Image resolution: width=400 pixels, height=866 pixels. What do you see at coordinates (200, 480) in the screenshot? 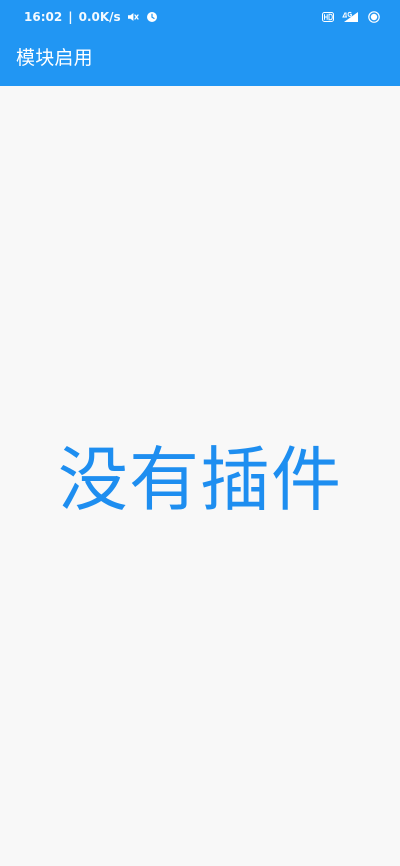
I see `empty-state-message: 没有插件` at bounding box center [200, 480].